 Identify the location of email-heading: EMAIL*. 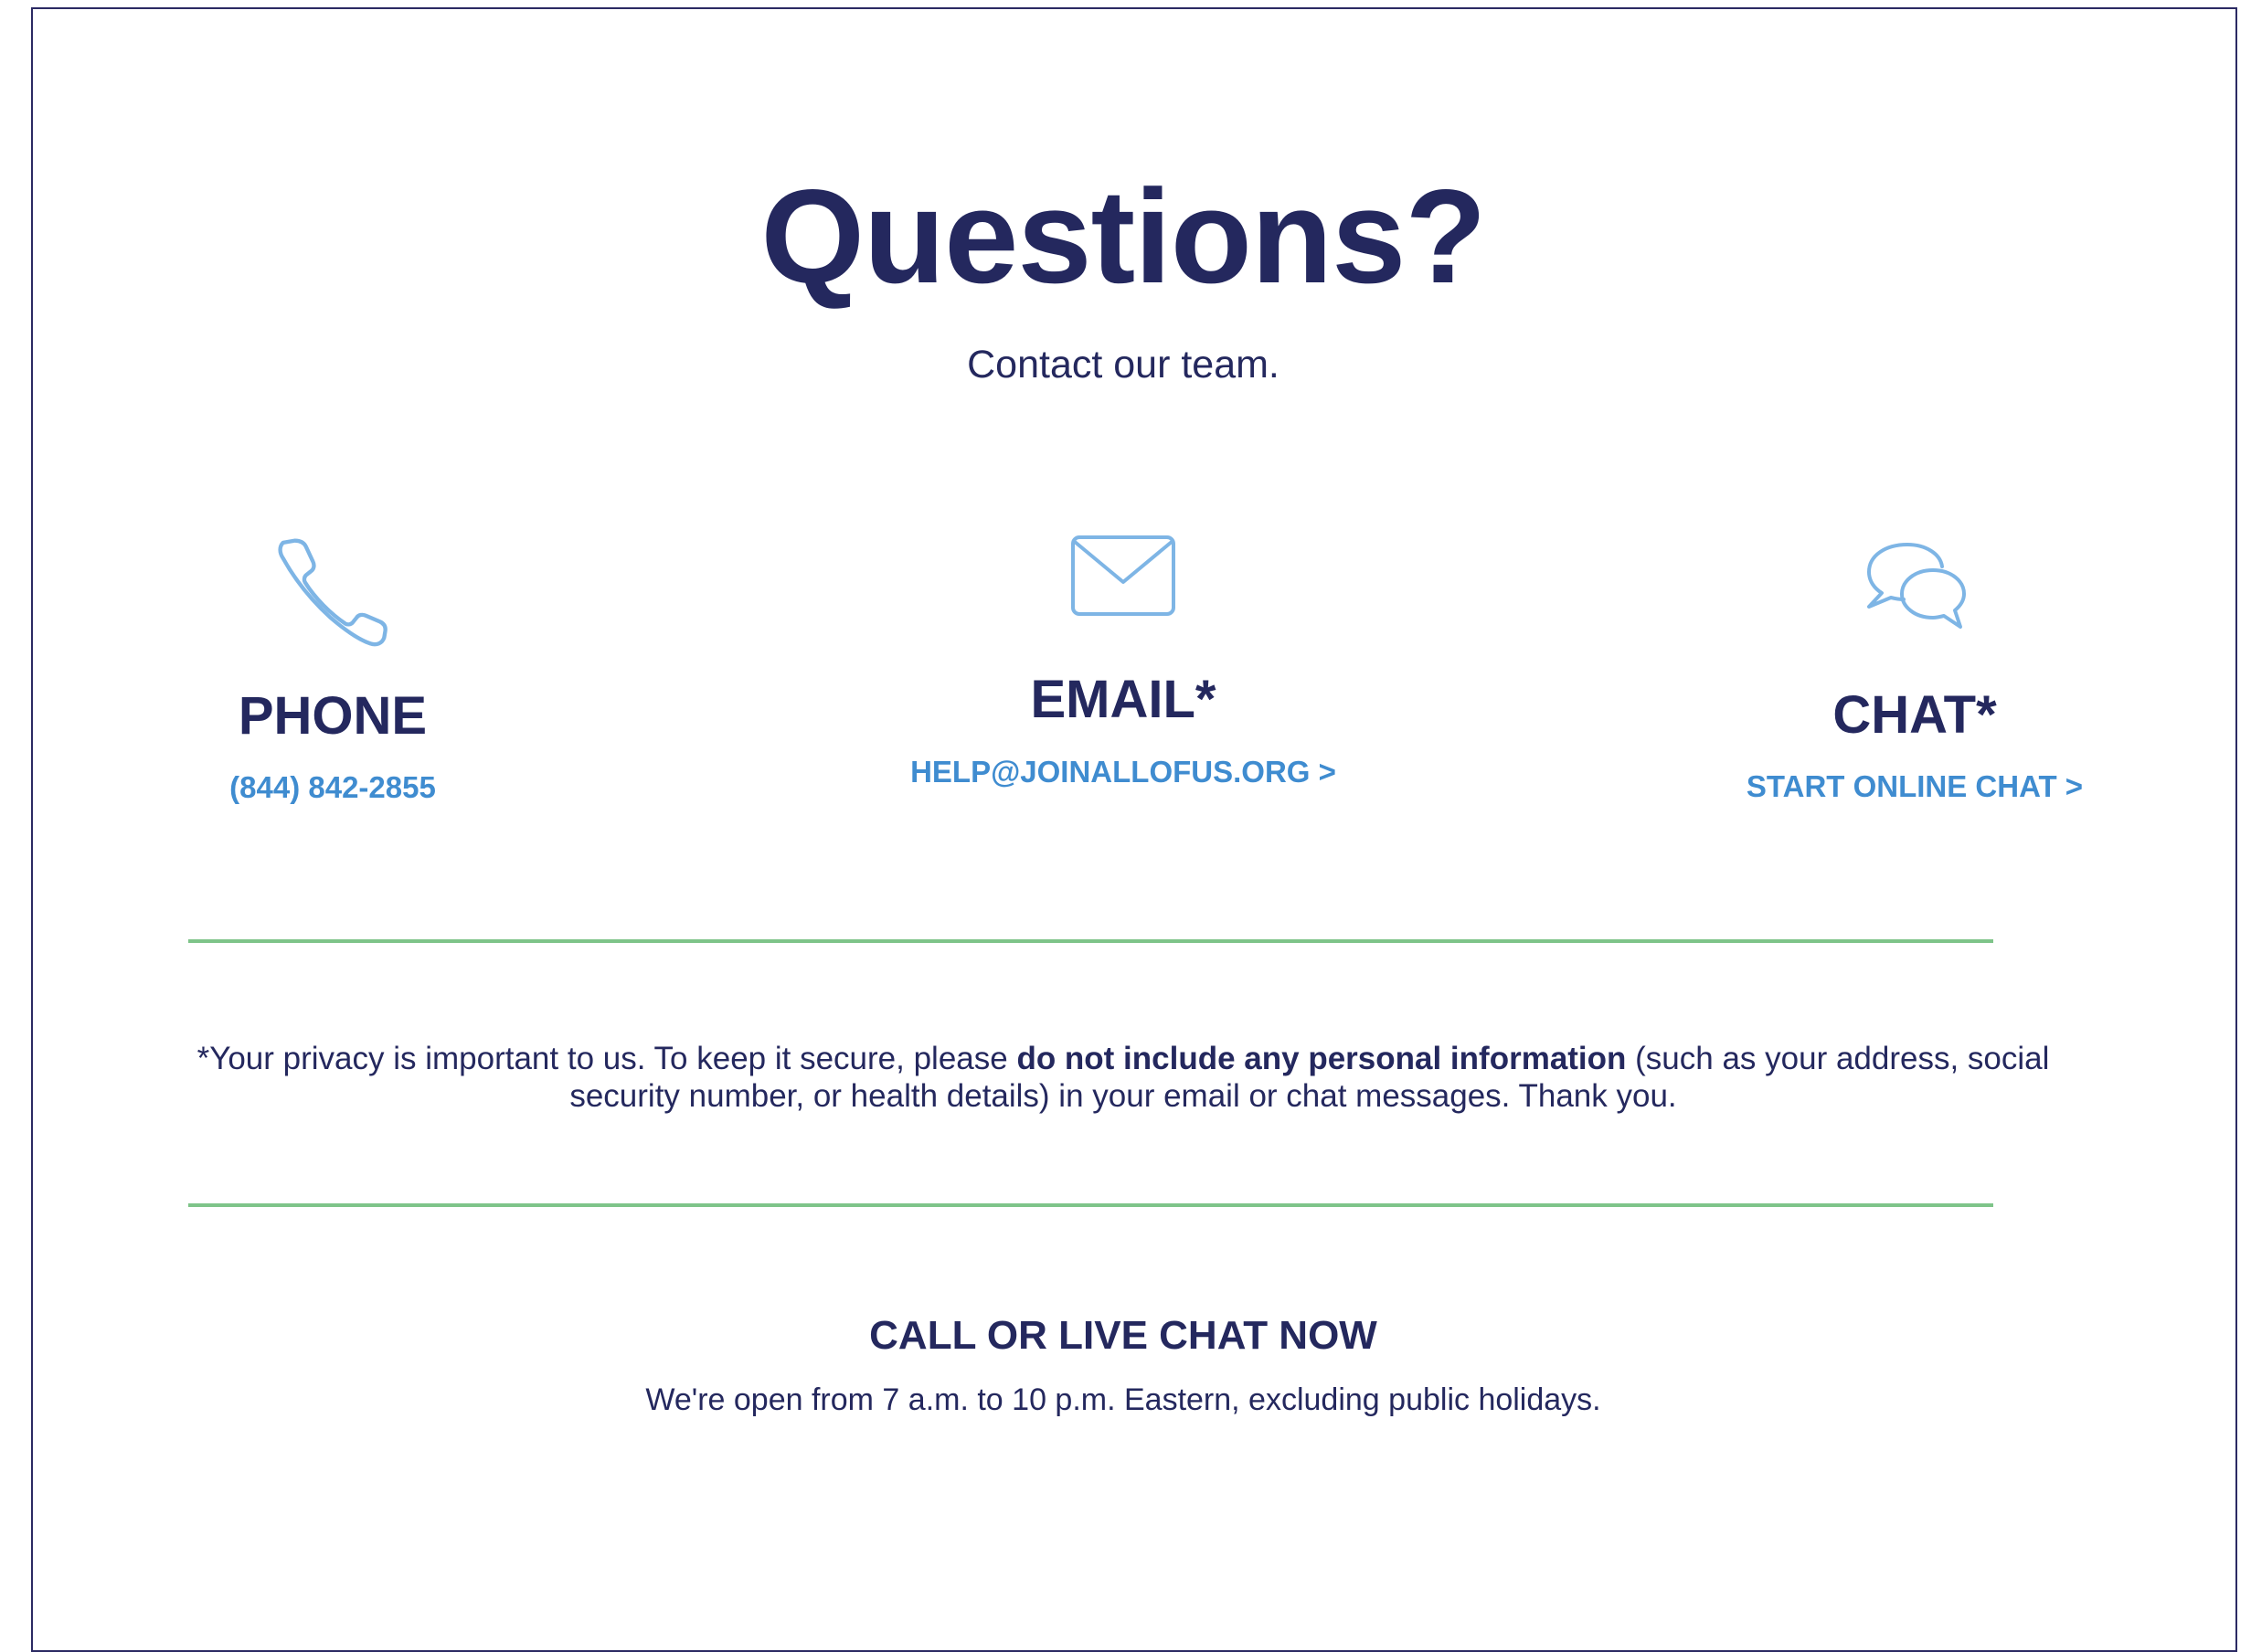
(1123, 699).